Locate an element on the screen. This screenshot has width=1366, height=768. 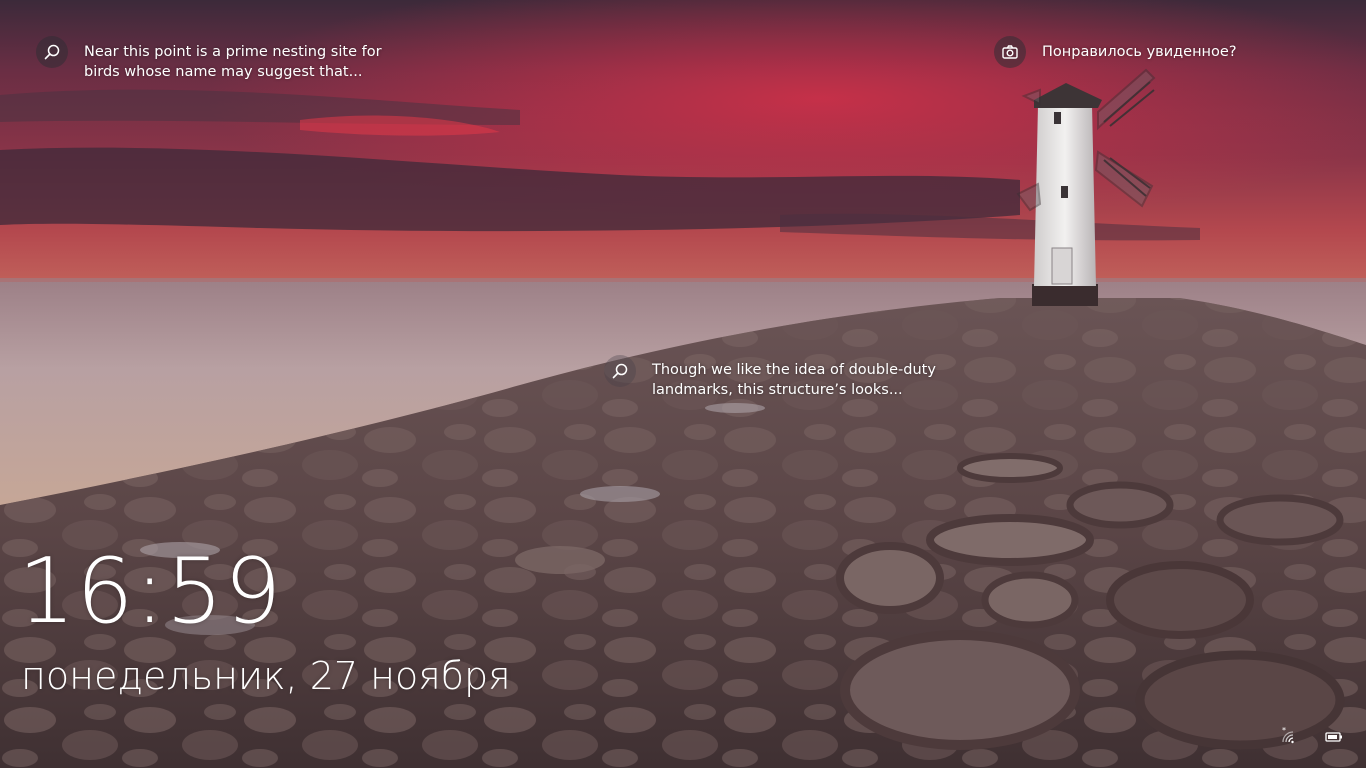
lock-date: понедельник, 27 ноября is located at coordinates (266, 676).